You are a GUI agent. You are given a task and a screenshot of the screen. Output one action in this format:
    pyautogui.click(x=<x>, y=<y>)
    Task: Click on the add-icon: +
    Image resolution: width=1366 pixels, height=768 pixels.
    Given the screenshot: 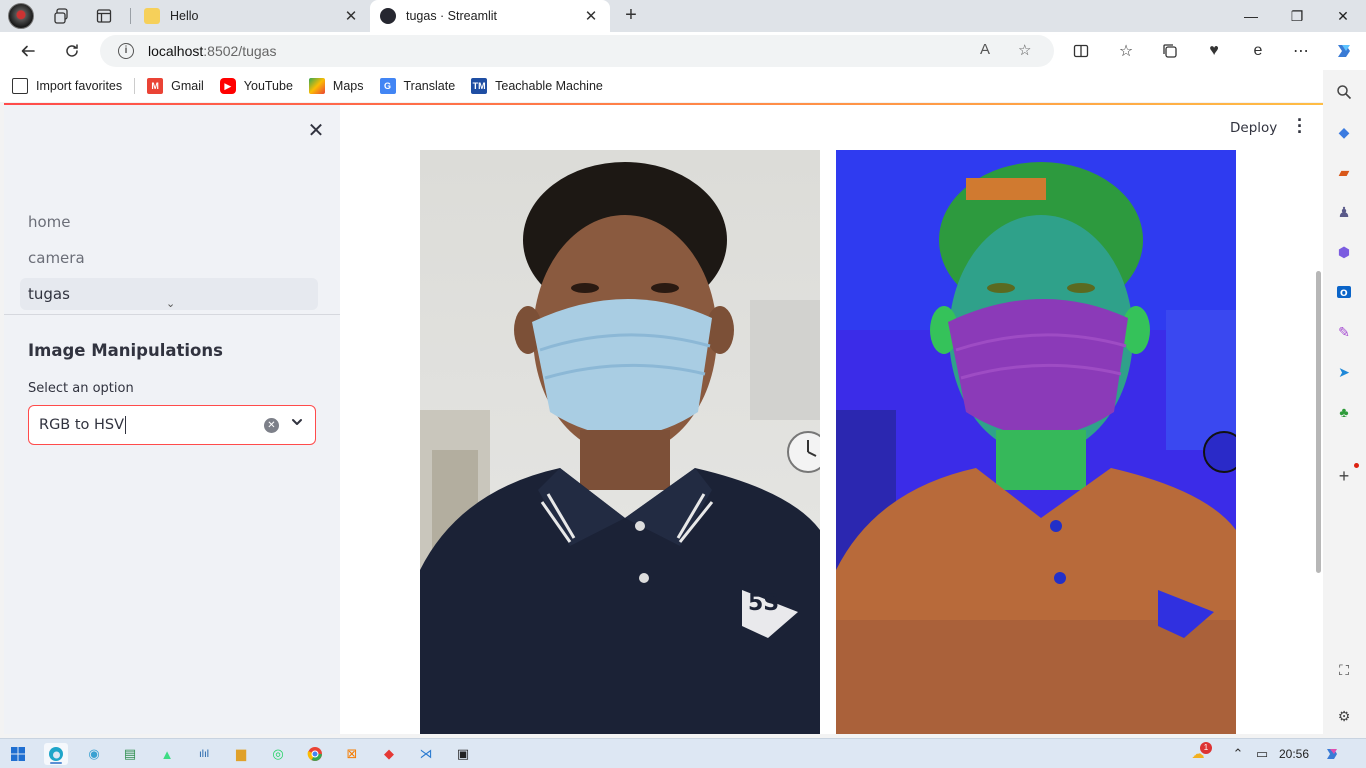 What is the action you would take?
    pyautogui.click(x=1344, y=476)
    